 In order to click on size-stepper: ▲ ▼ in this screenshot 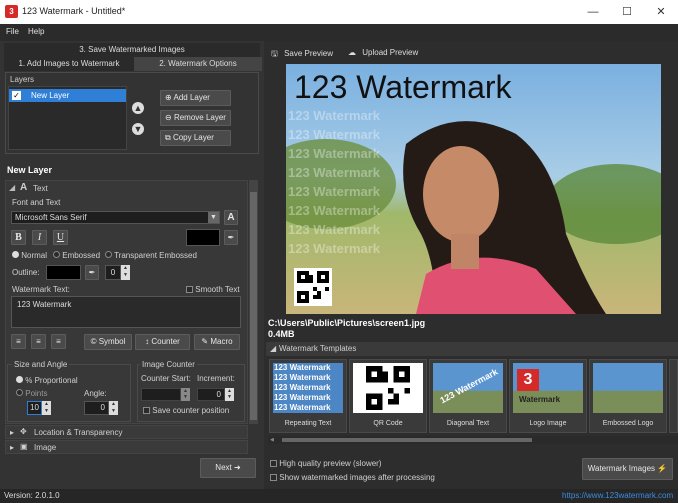, I will do `click(46, 408)`.